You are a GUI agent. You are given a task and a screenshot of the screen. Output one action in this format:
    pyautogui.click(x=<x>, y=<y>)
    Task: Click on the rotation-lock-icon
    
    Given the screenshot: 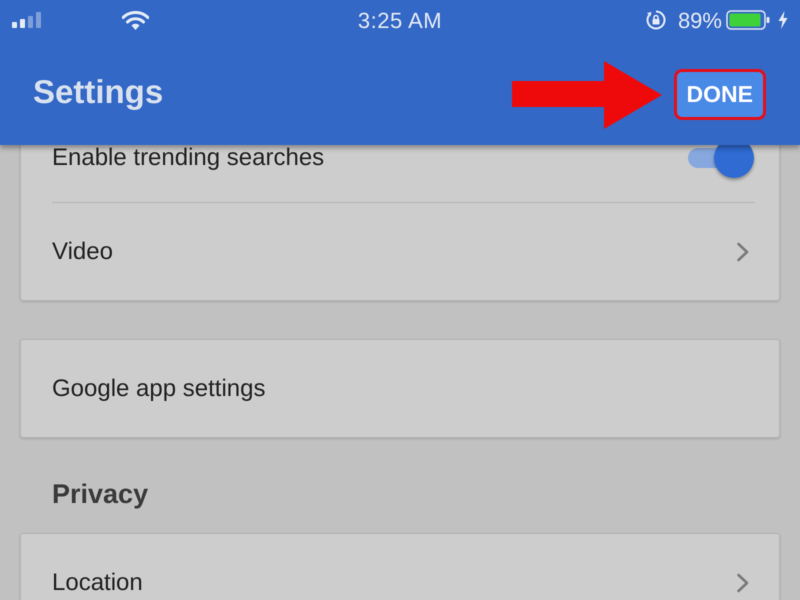 What is the action you would take?
    pyautogui.click(x=656, y=20)
    